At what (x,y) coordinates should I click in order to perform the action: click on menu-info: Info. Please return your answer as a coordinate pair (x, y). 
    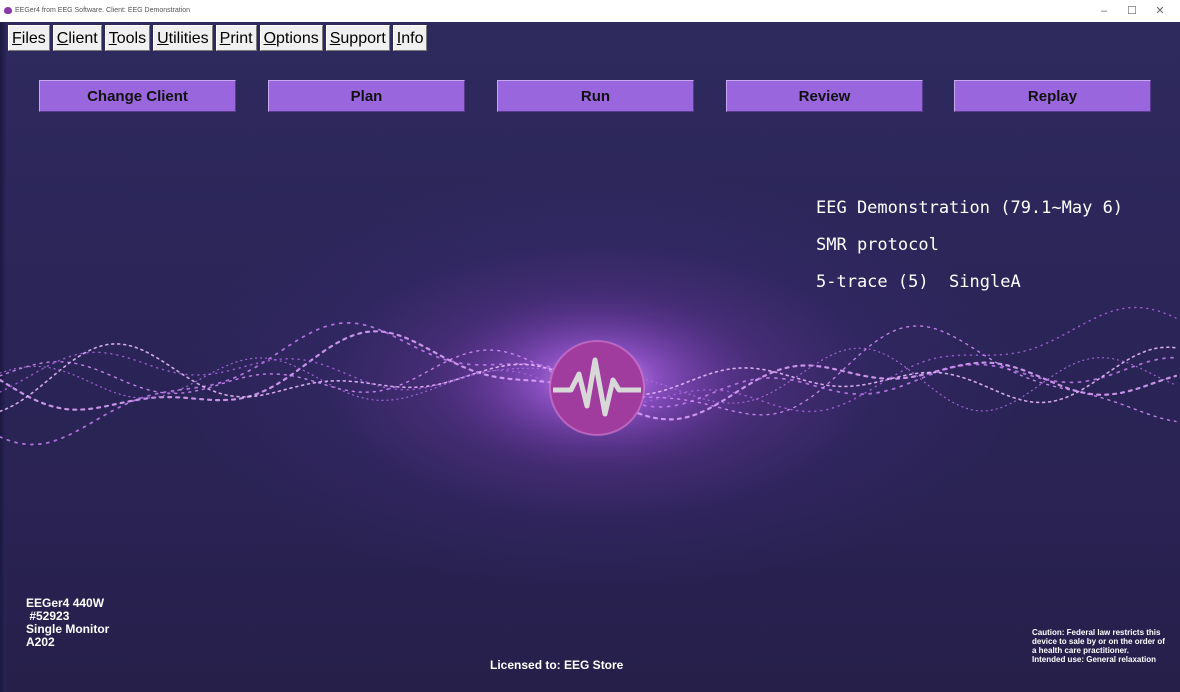
    Looking at the image, I should click on (410, 38).